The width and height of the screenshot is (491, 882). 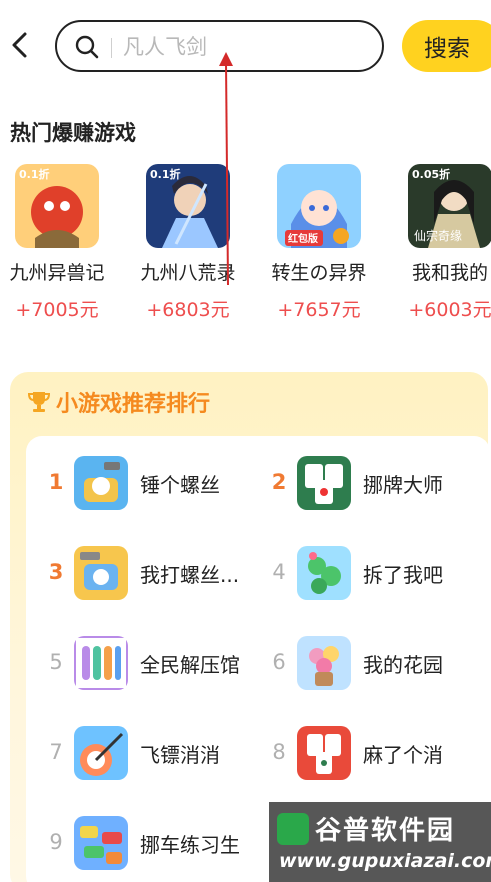 What do you see at coordinates (403, 665) in the screenshot?
I see `game-name: 我的花园` at bounding box center [403, 665].